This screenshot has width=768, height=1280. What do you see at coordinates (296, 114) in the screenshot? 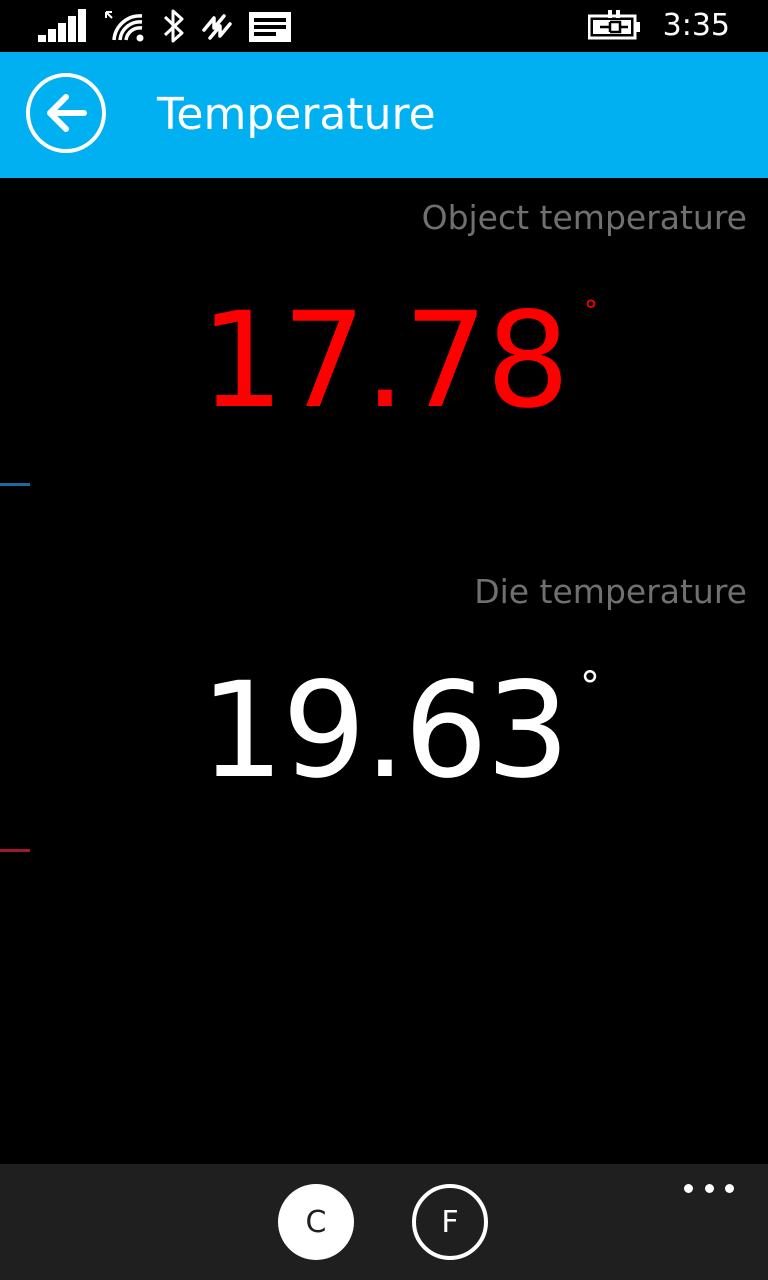
I see `page-title: Temperature` at bounding box center [296, 114].